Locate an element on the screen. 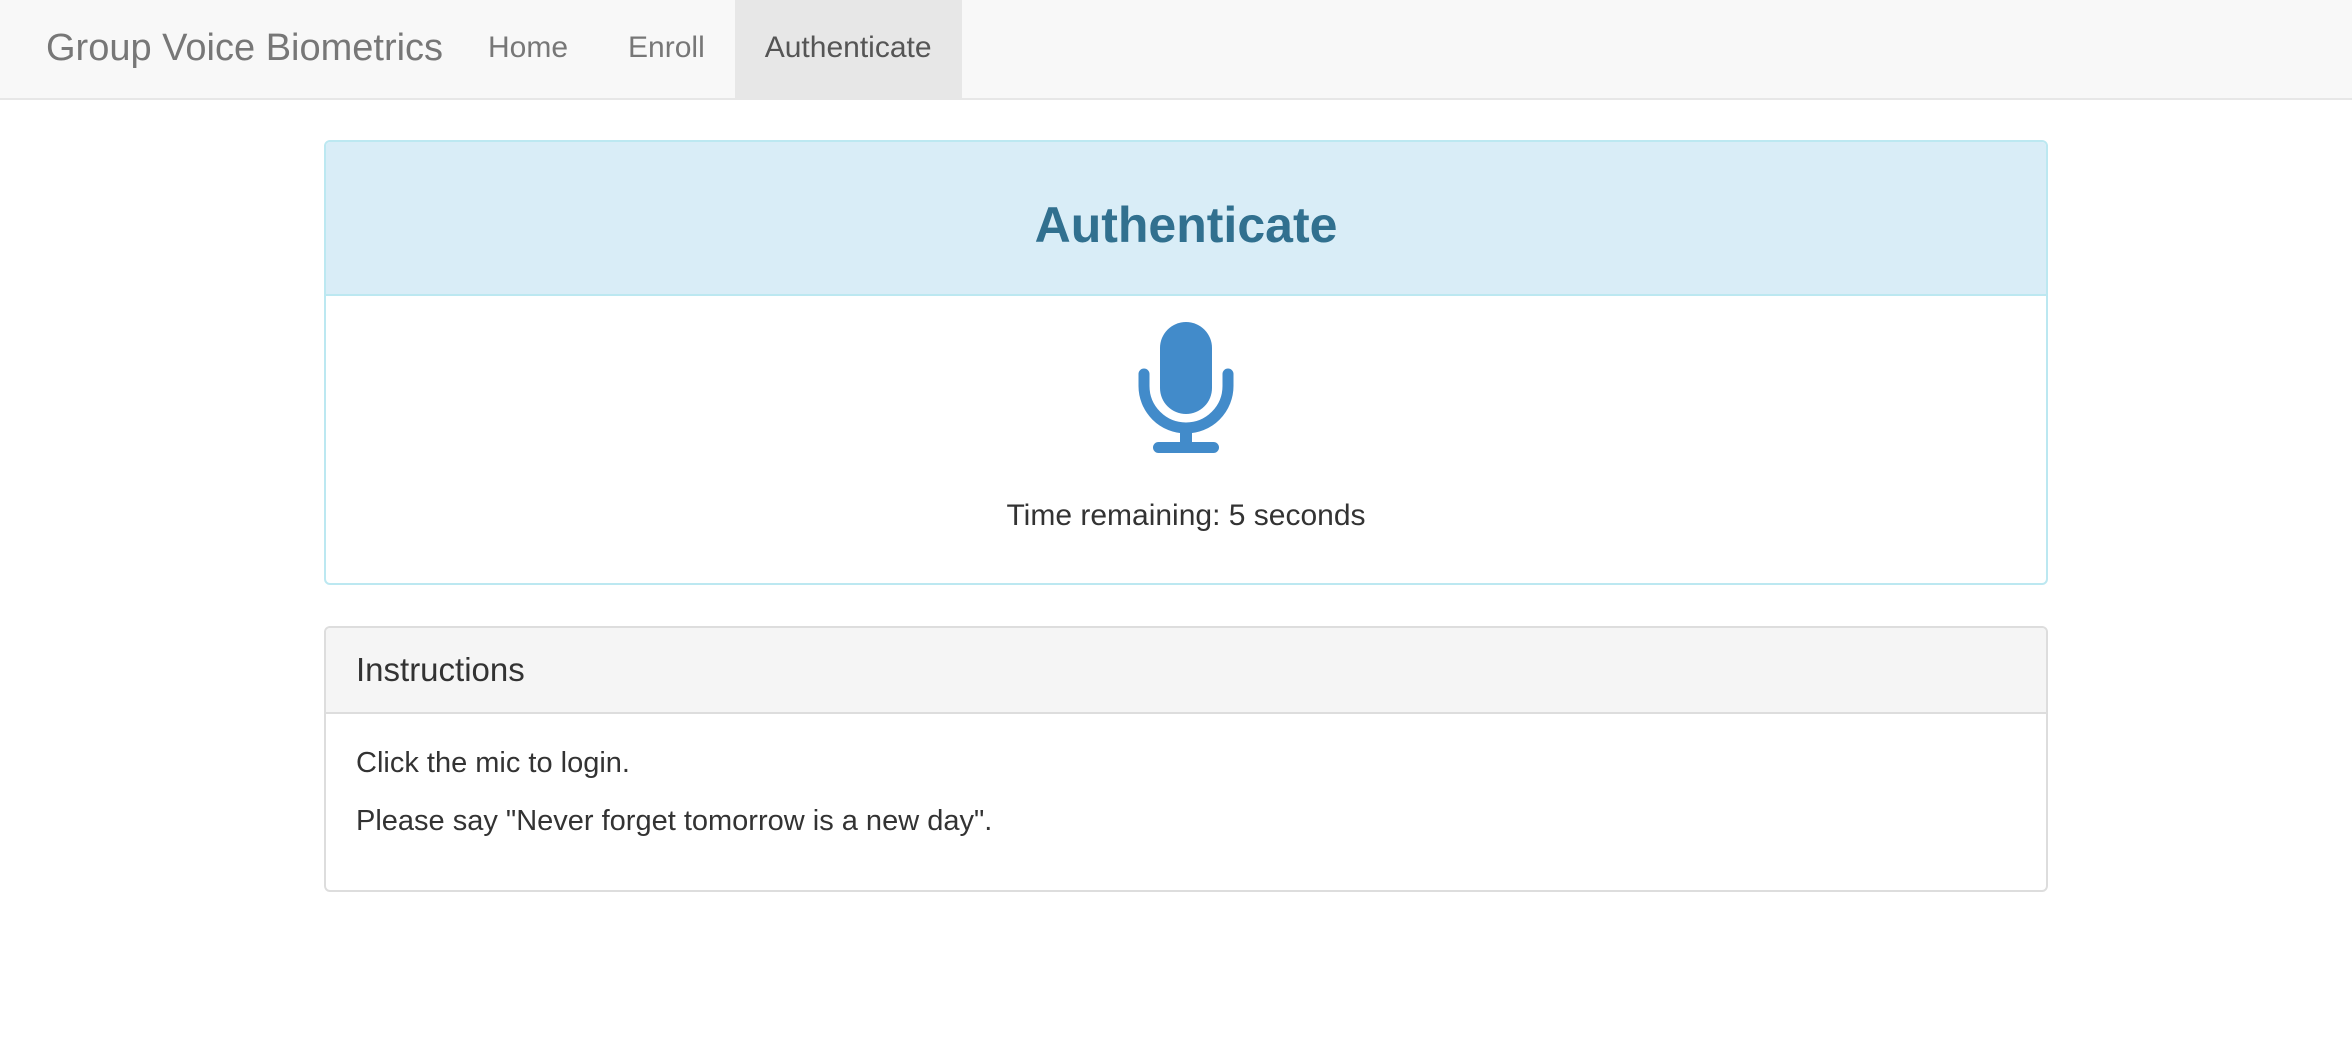  microphone-icon is located at coordinates (1186, 389).